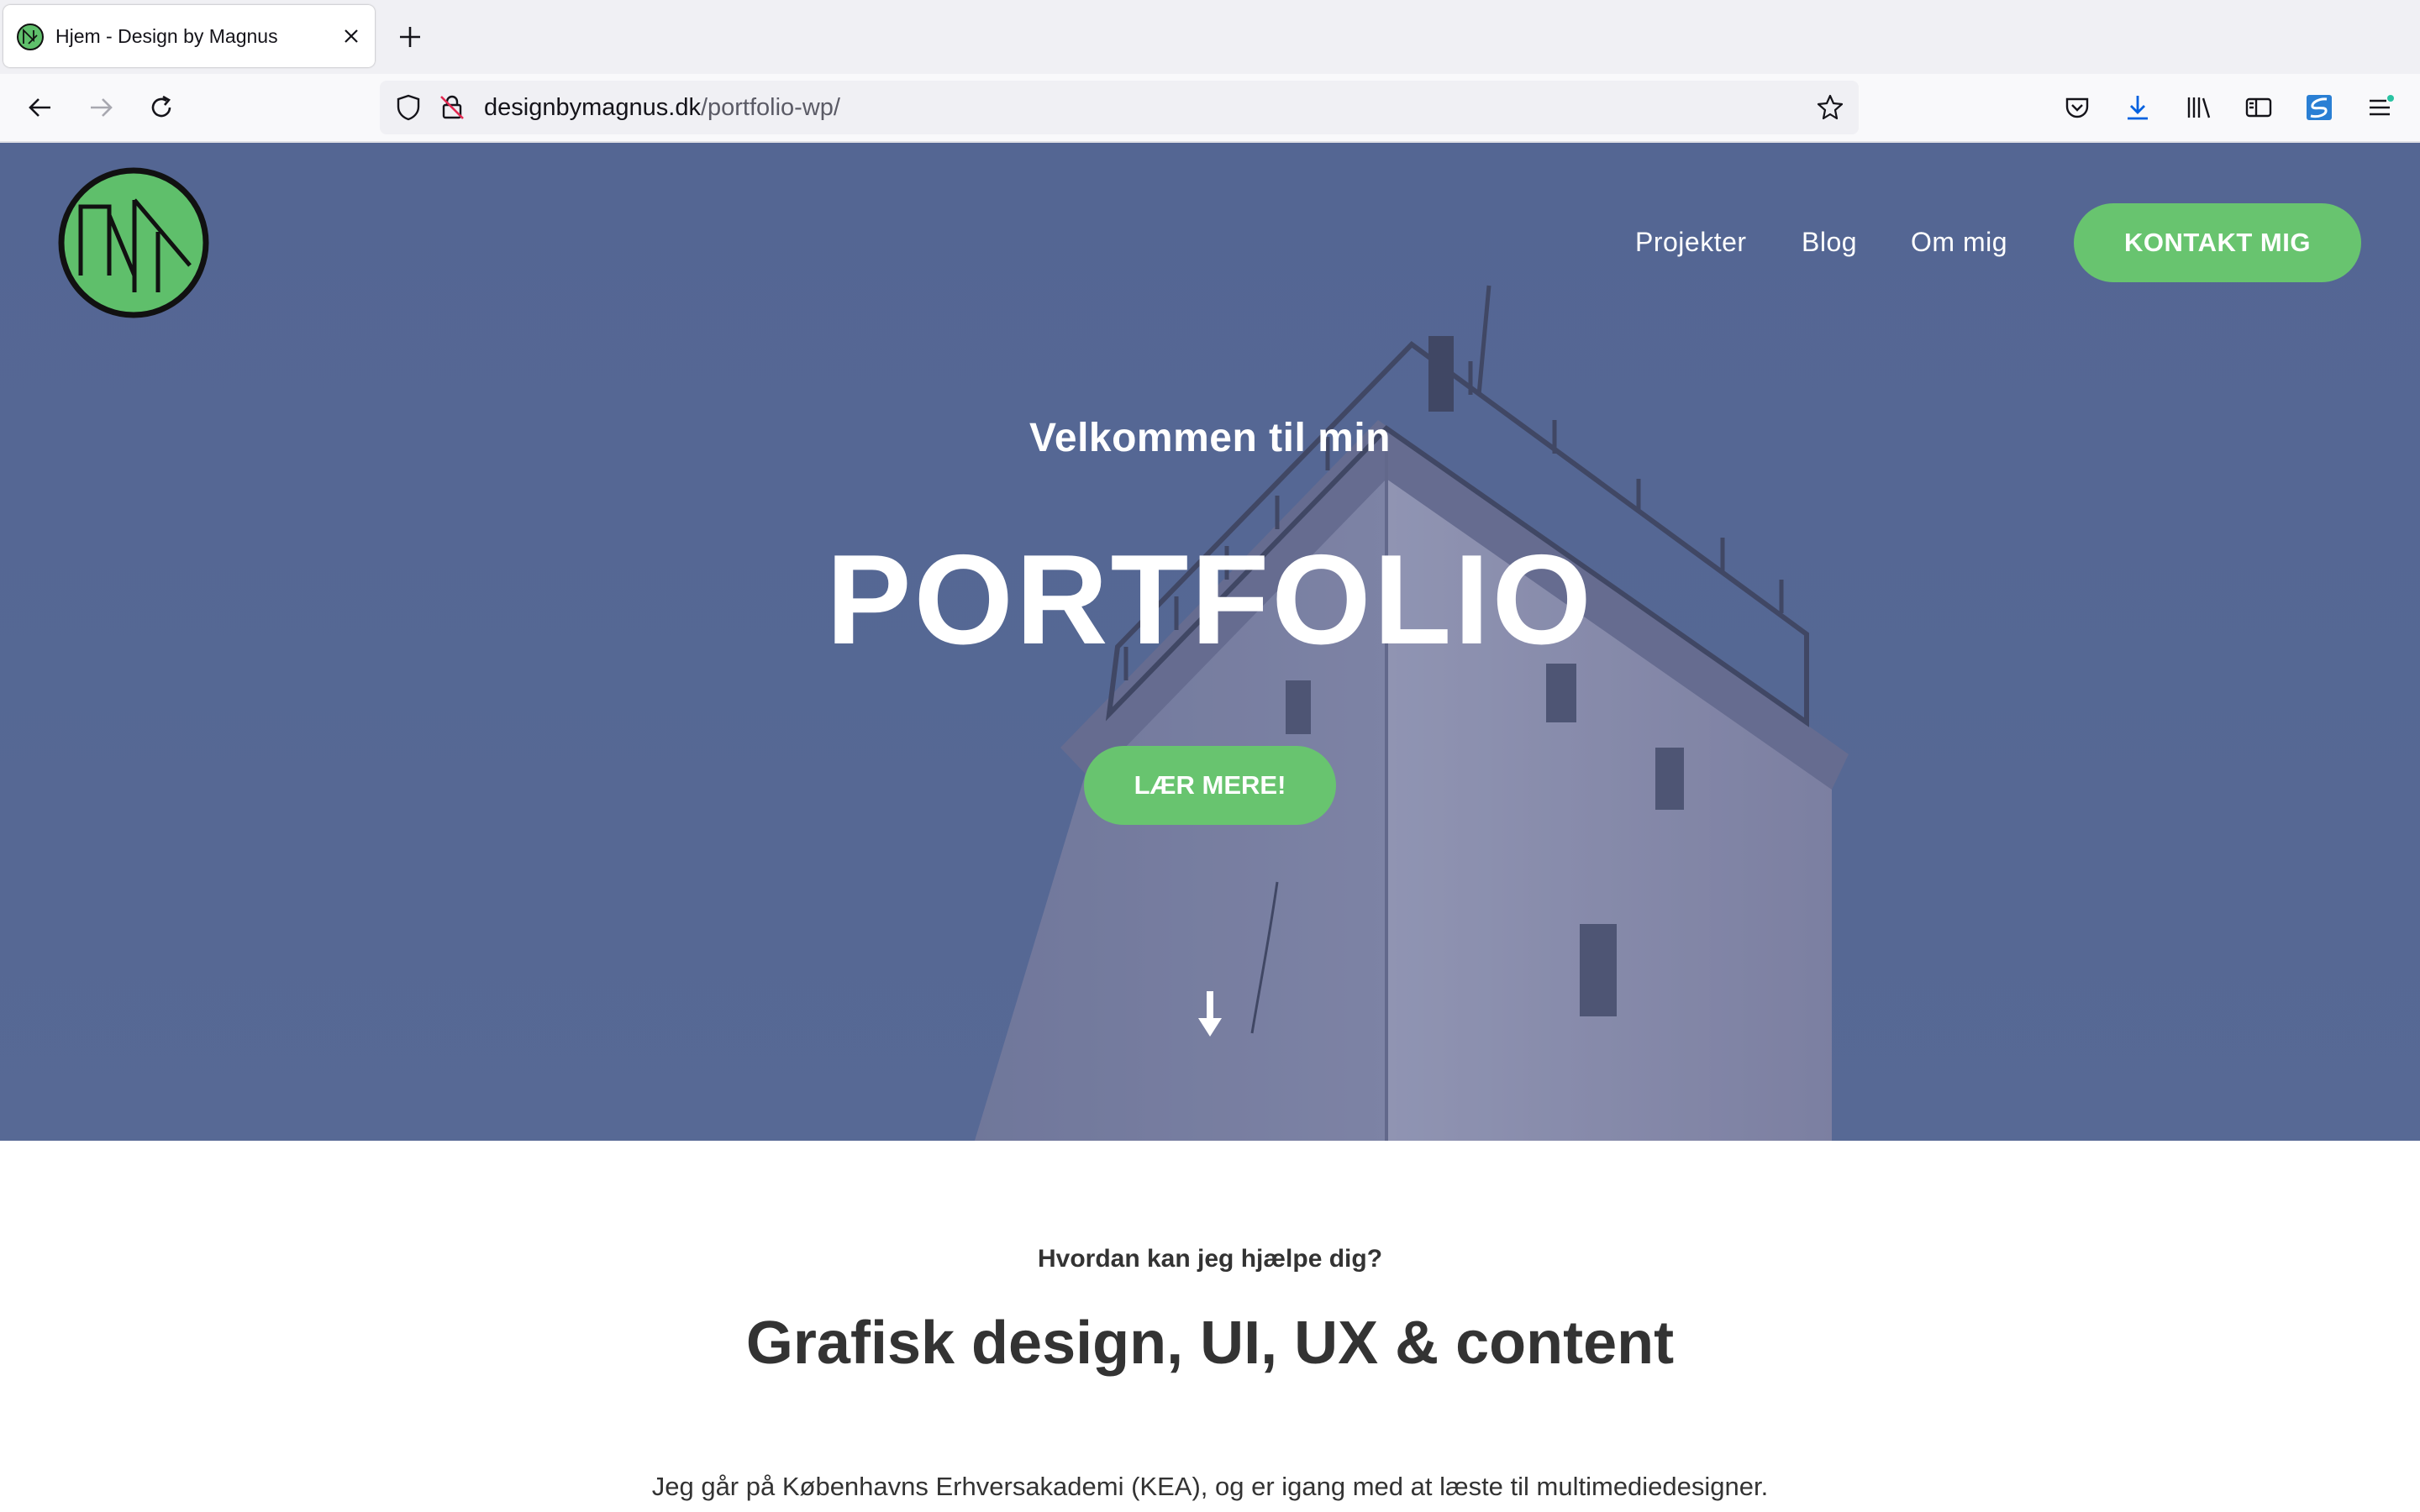  I want to click on section-eyebrow: Hvordan kan jeg hjælpe dig?, so click(1210, 1259).